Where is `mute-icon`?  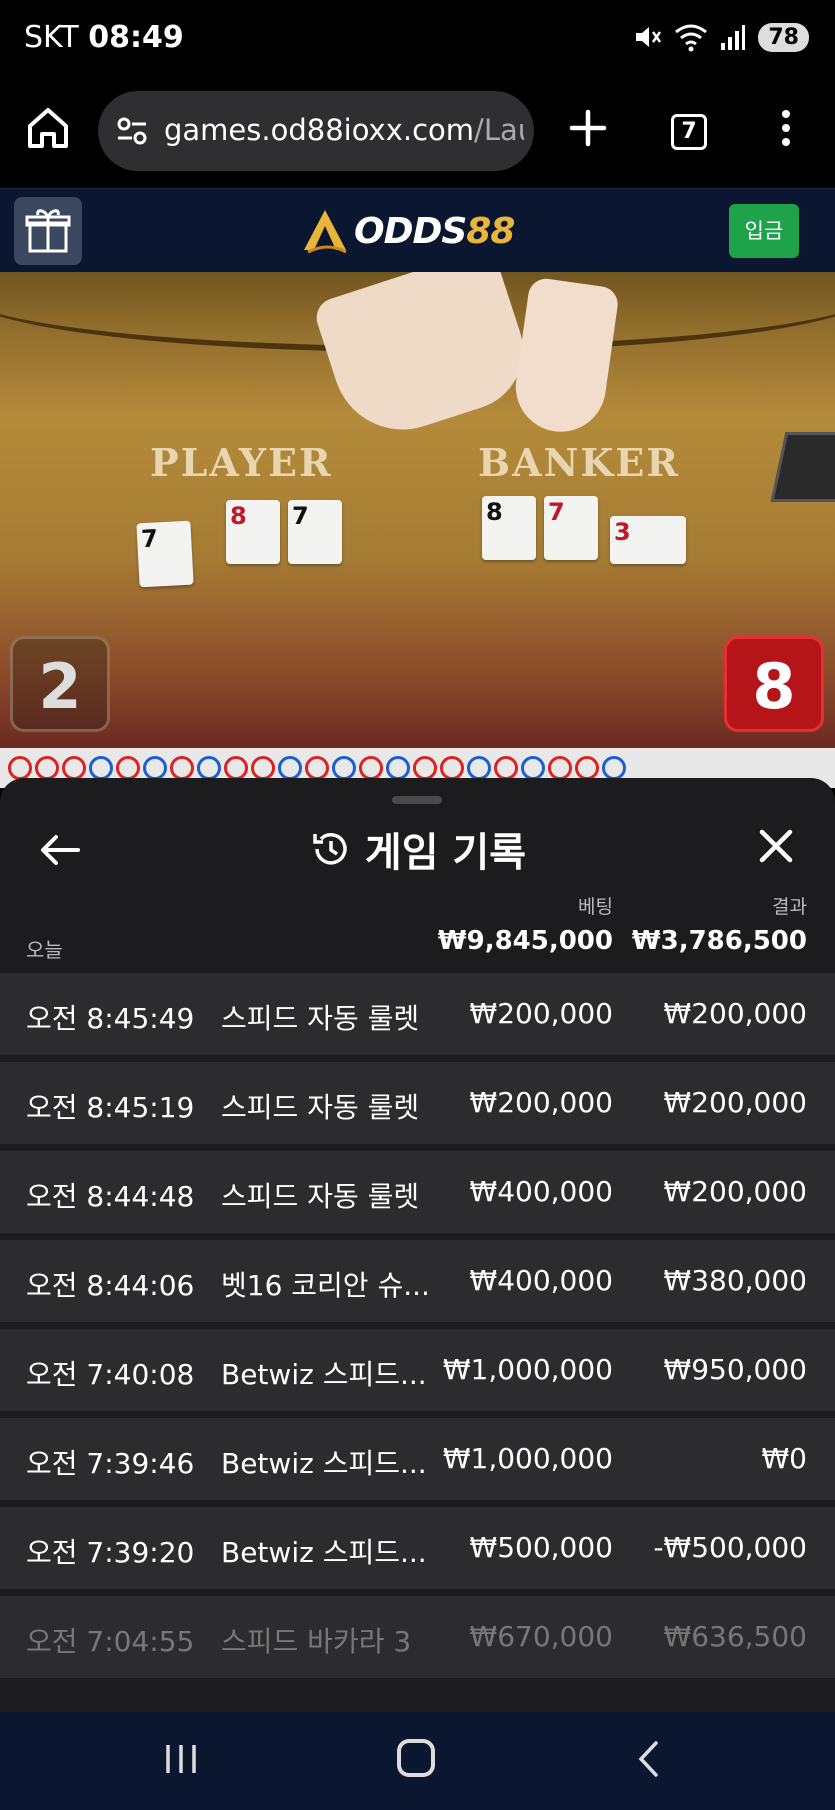 mute-icon is located at coordinates (649, 37).